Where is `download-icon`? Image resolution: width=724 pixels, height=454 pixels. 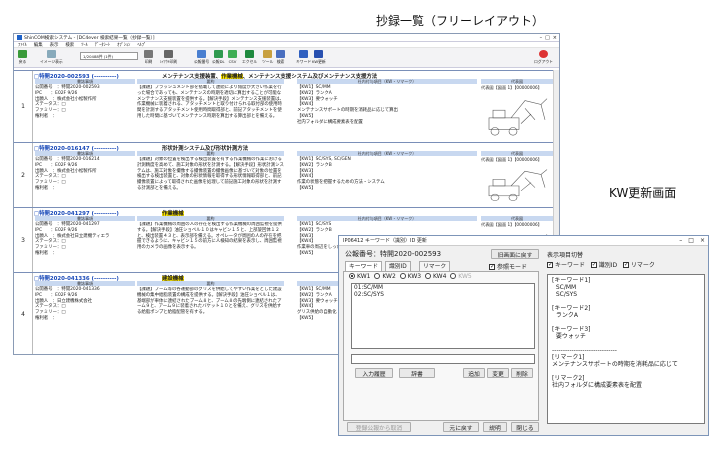 download-icon is located at coordinates (218, 54).